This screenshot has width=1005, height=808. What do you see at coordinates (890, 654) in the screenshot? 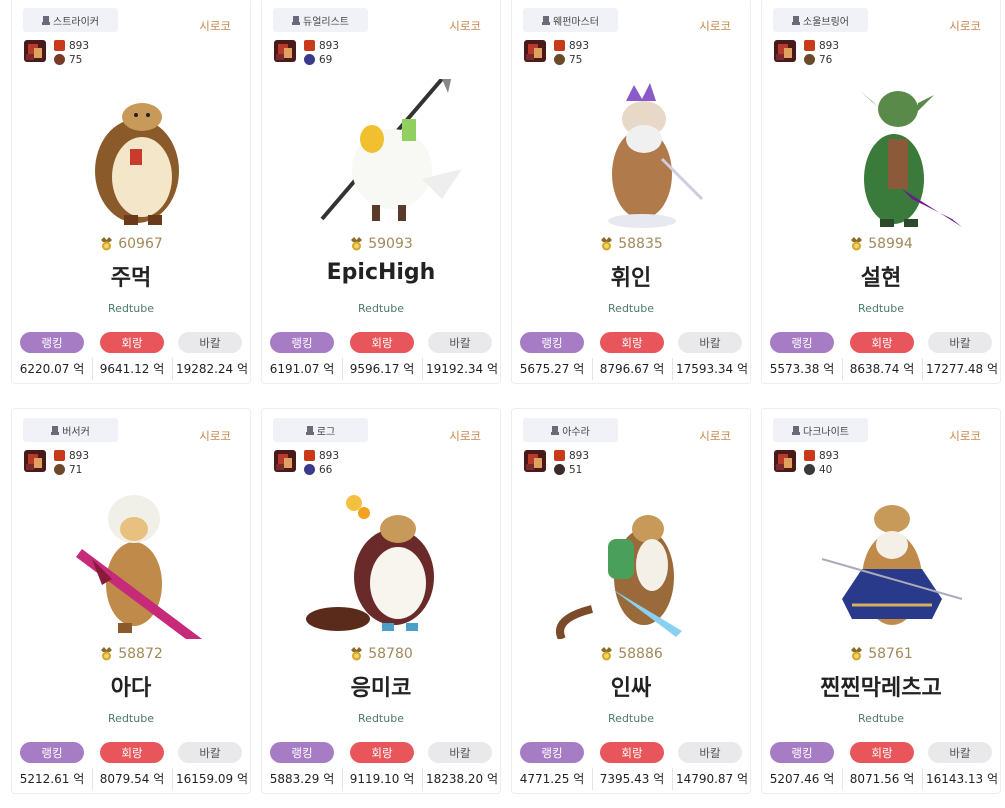
I see `fame-value: 58761` at bounding box center [890, 654].